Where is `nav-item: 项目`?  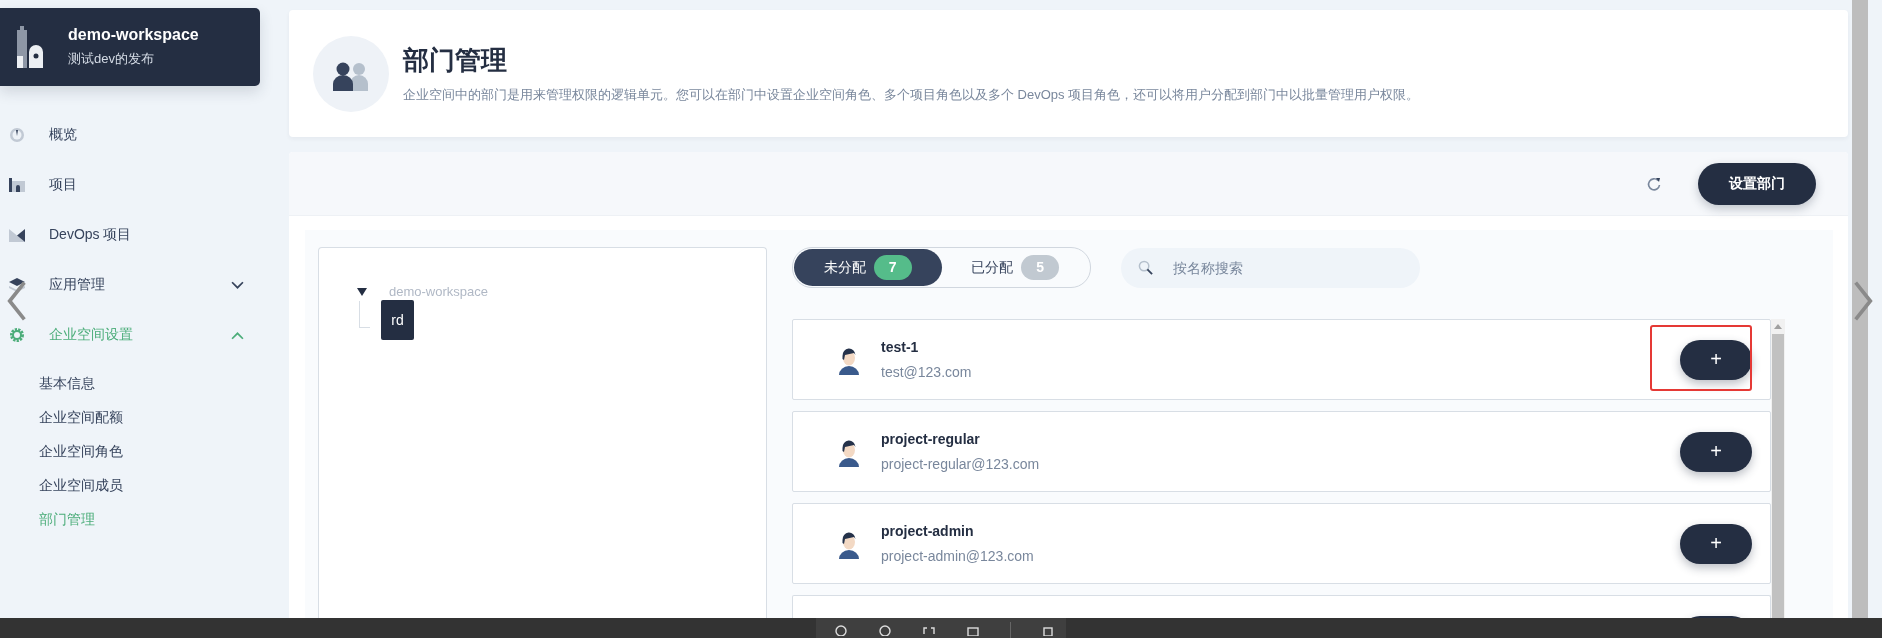 nav-item: 项目 is located at coordinates (125, 185).